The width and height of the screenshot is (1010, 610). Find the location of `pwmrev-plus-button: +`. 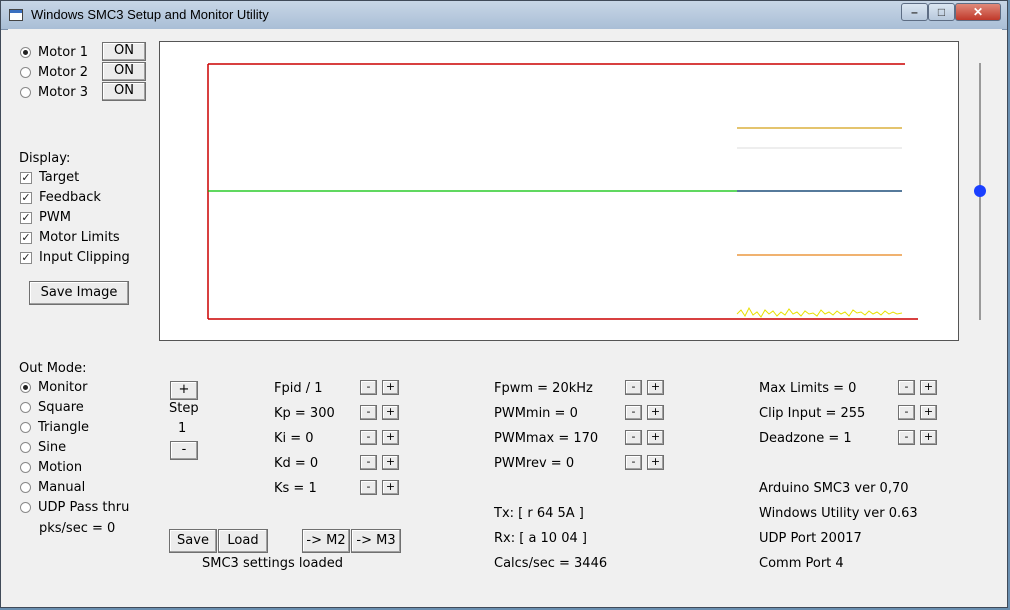

pwmrev-plus-button: + is located at coordinates (655, 462).